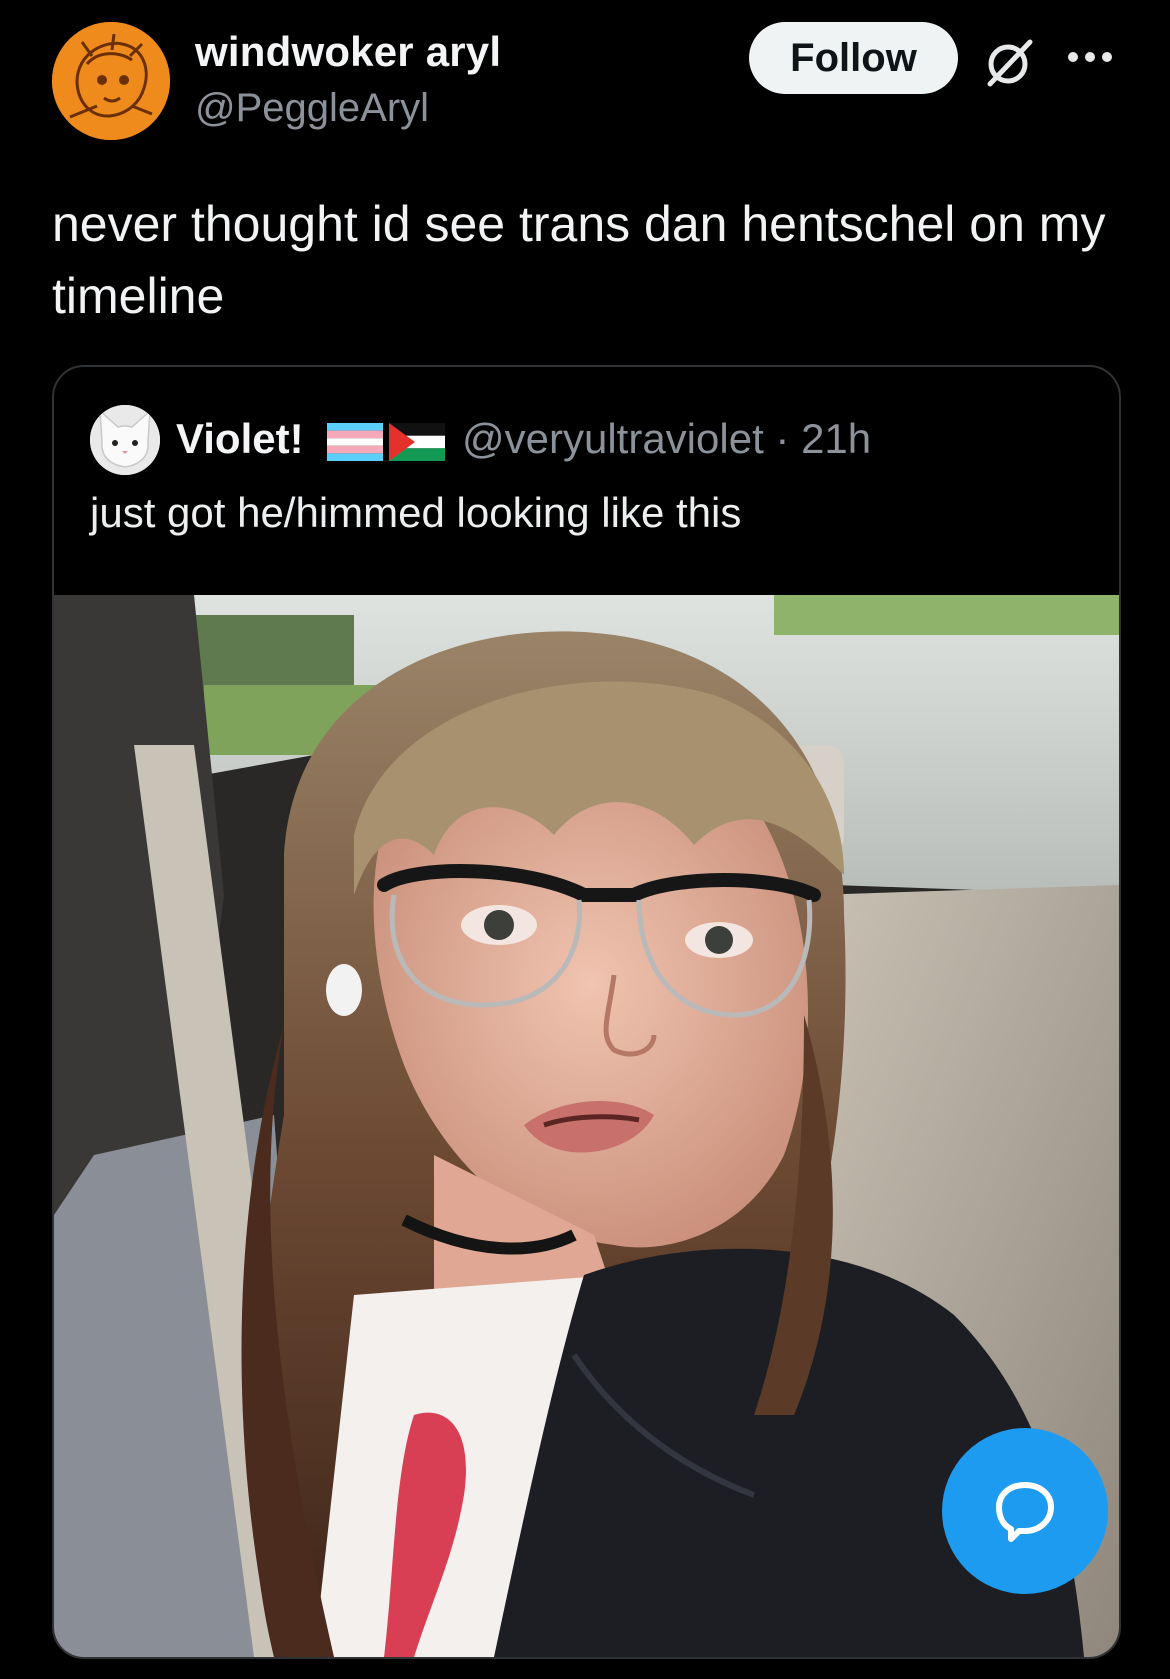 This screenshot has width=1170, height=1679. I want to click on quoted-author-handle-and-time: @veryultraviolet · 21h, so click(666, 439).